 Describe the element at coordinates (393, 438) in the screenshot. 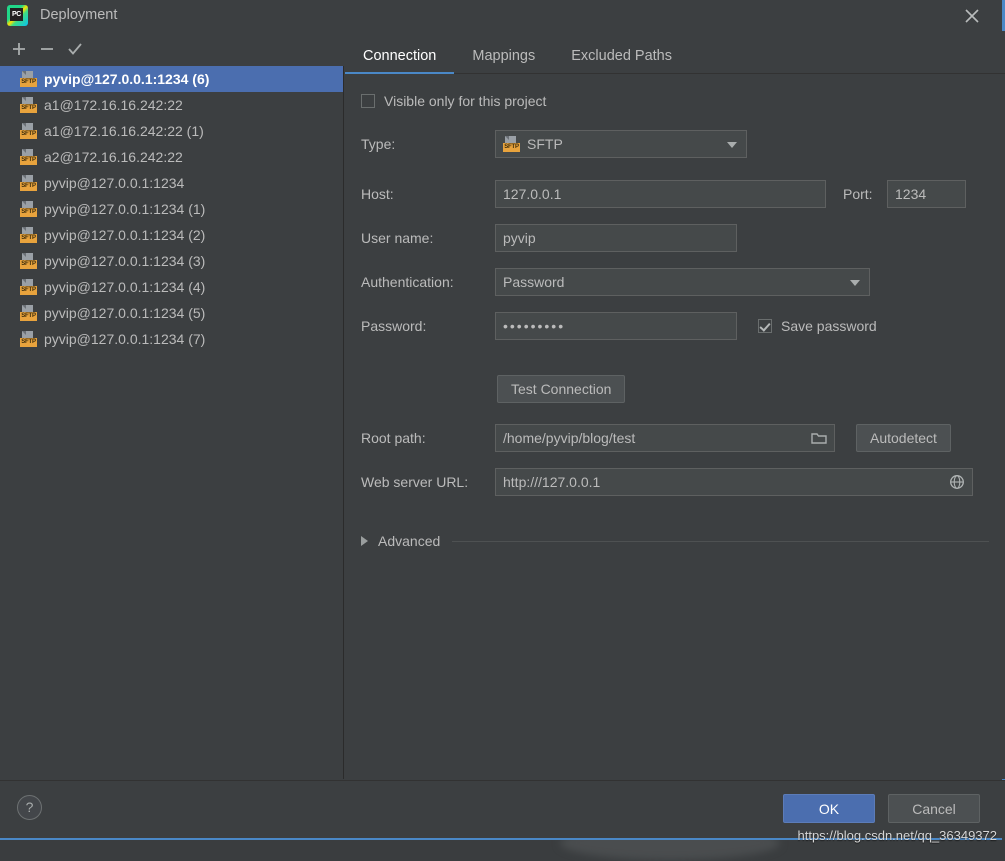

I see `root-path-label: Root path:` at that location.